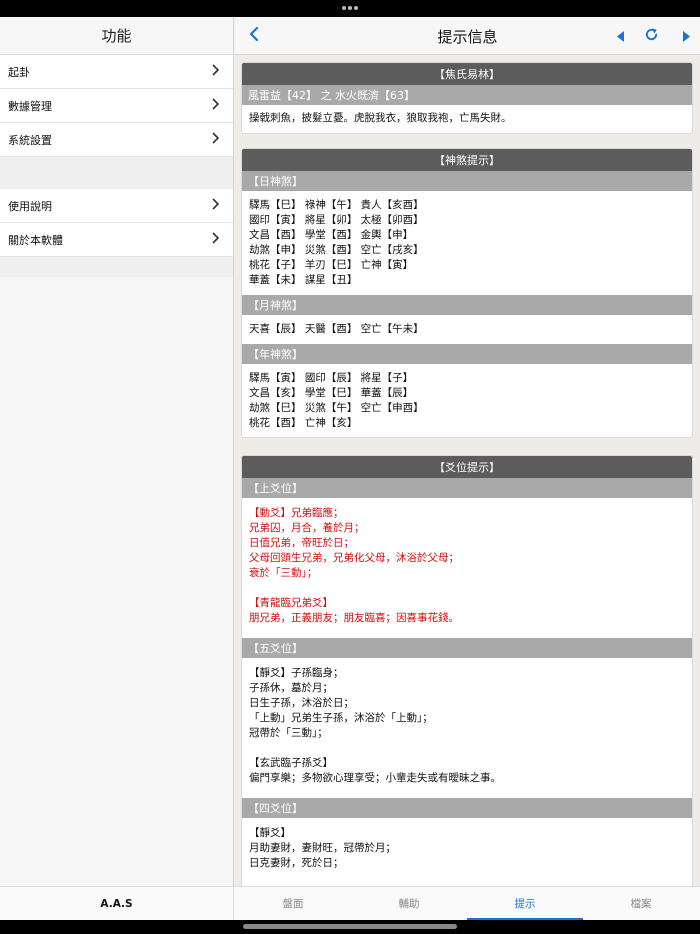 This screenshot has height=934, width=700. Describe the element at coordinates (641, 903) in the screenshot. I see `tab-files: 檔案` at that location.